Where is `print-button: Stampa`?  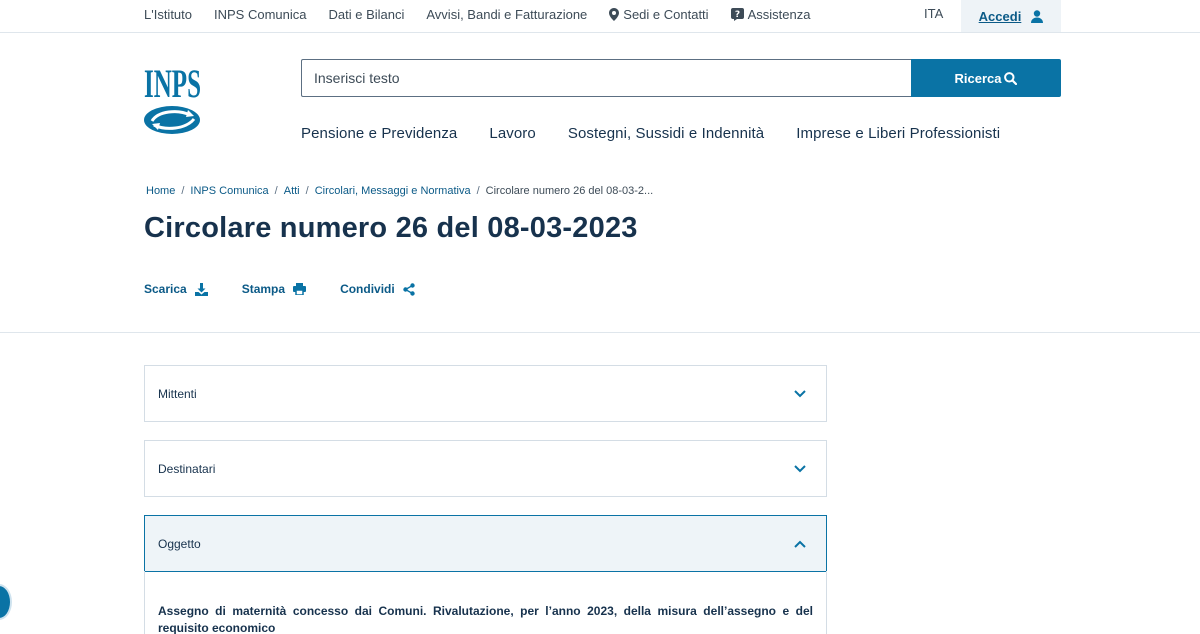
print-button: Stampa is located at coordinates (274, 289).